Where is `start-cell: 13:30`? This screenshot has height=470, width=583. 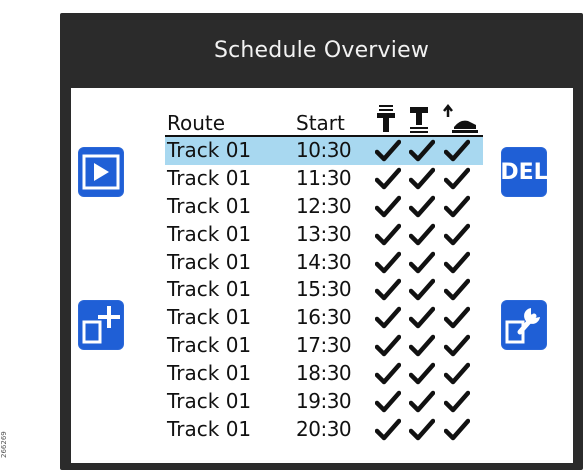
start-cell: 13:30 is located at coordinates (324, 233).